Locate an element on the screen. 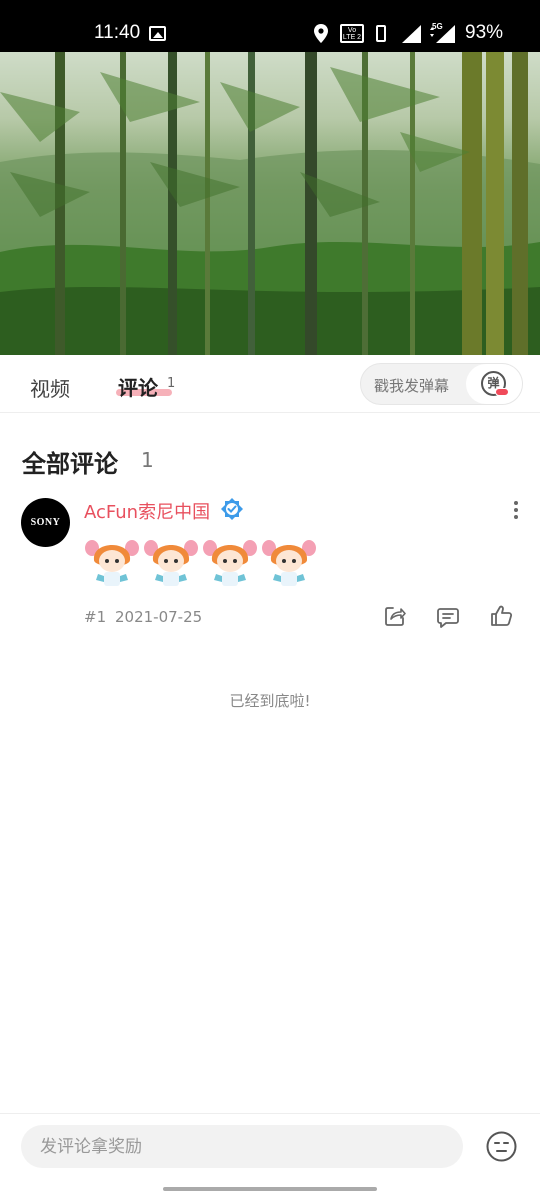 The height and width of the screenshot is (1200, 540). danmaku-placeholder: 戳我发弹幕 is located at coordinates (412, 386).